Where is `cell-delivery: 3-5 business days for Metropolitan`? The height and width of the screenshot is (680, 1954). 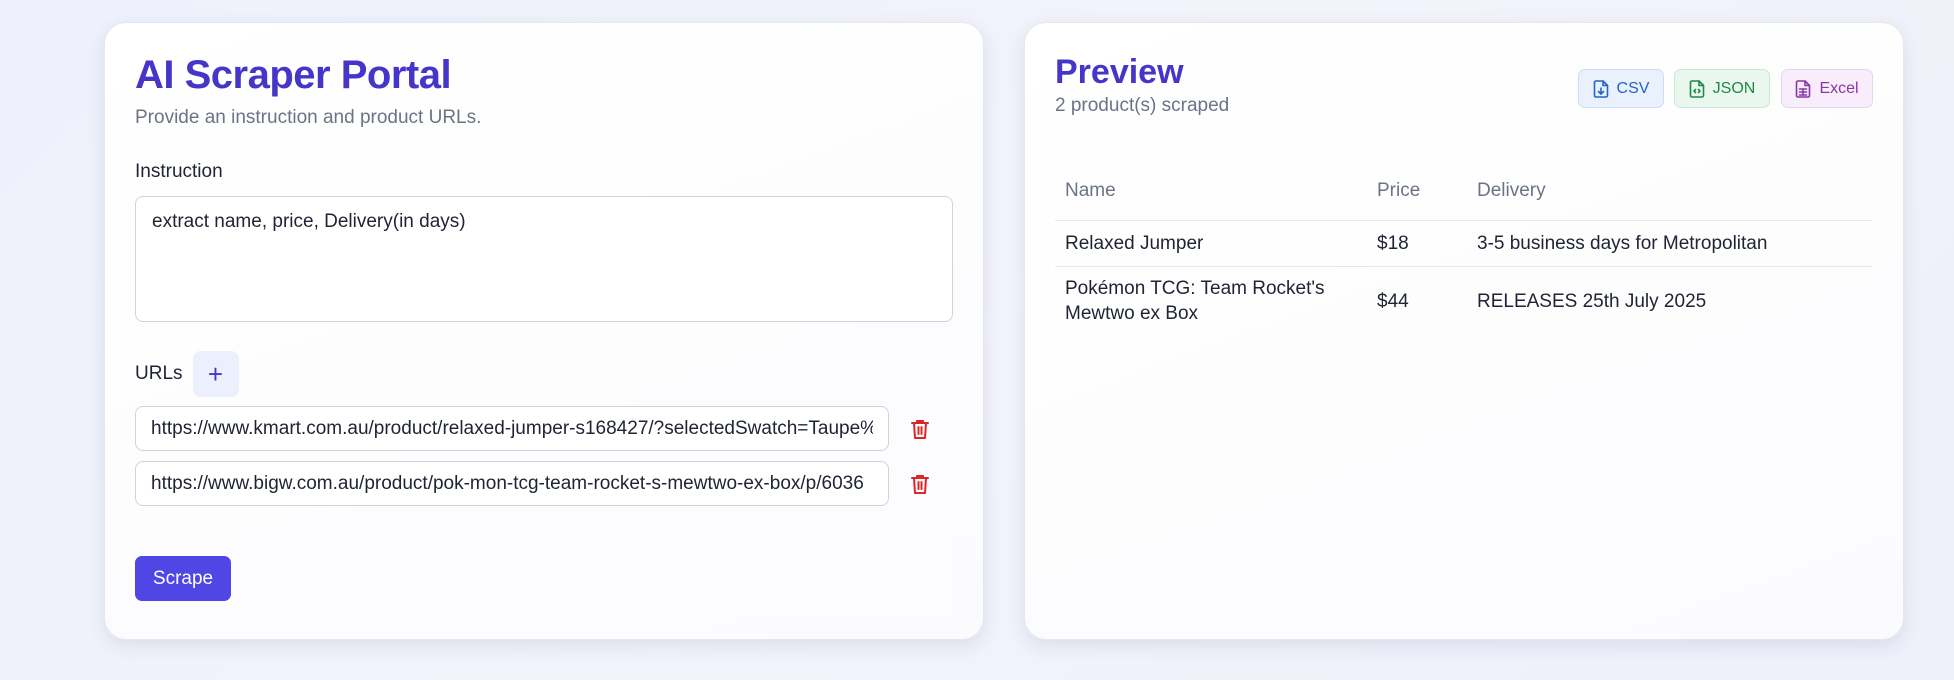
cell-delivery: 3-5 business days for Metropolitan is located at coordinates (1670, 242).